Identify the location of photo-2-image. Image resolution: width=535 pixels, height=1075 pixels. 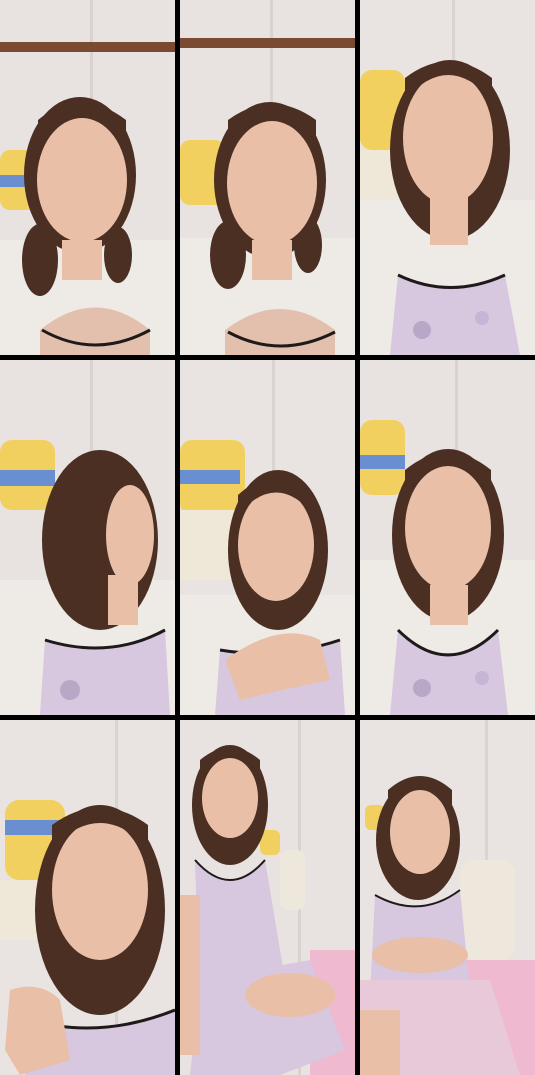
(267, 177).